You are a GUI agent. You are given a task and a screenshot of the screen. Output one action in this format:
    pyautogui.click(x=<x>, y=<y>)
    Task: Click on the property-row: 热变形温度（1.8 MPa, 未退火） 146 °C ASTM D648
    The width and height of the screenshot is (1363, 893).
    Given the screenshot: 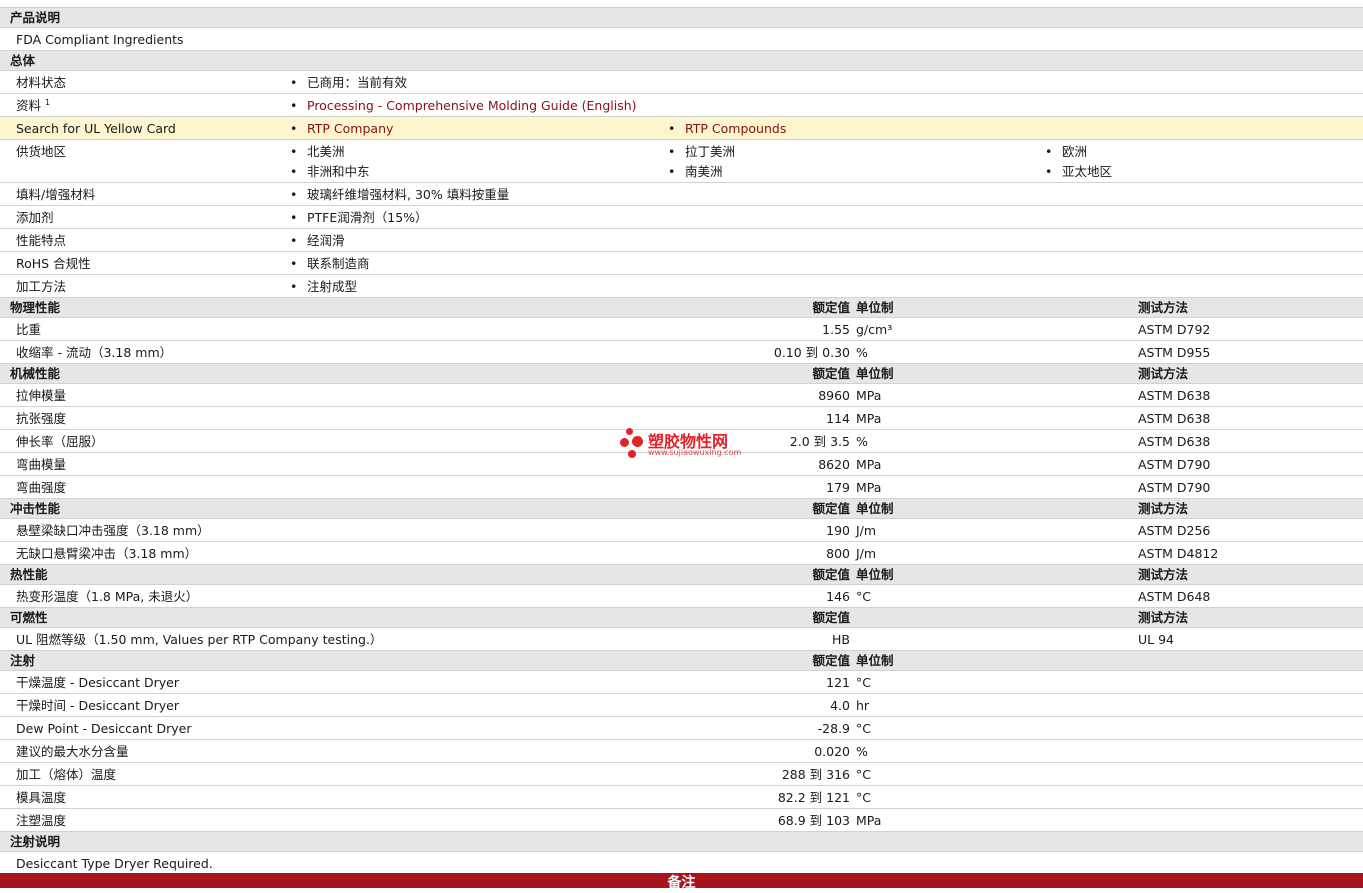 What is the action you would take?
    pyautogui.click(x=681, y=596)
    